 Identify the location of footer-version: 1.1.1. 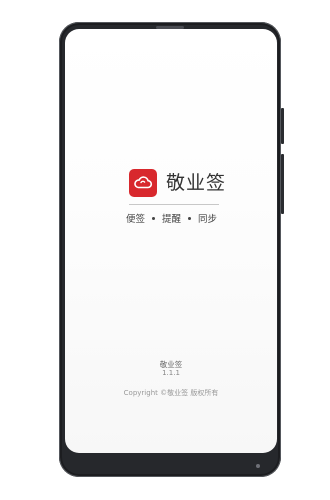
(171, 373).